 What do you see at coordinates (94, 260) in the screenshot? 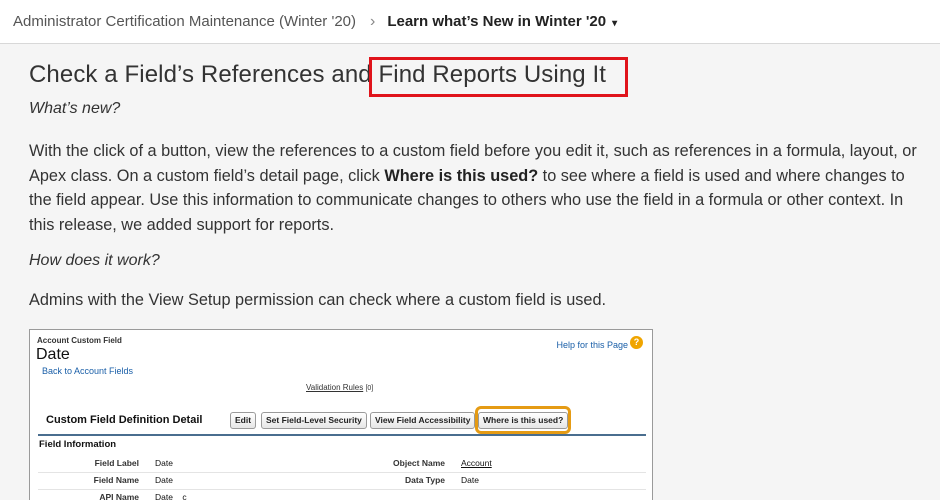
I see `how-does-it-work-heading: How does it work?` at bounding box center [94, 260].